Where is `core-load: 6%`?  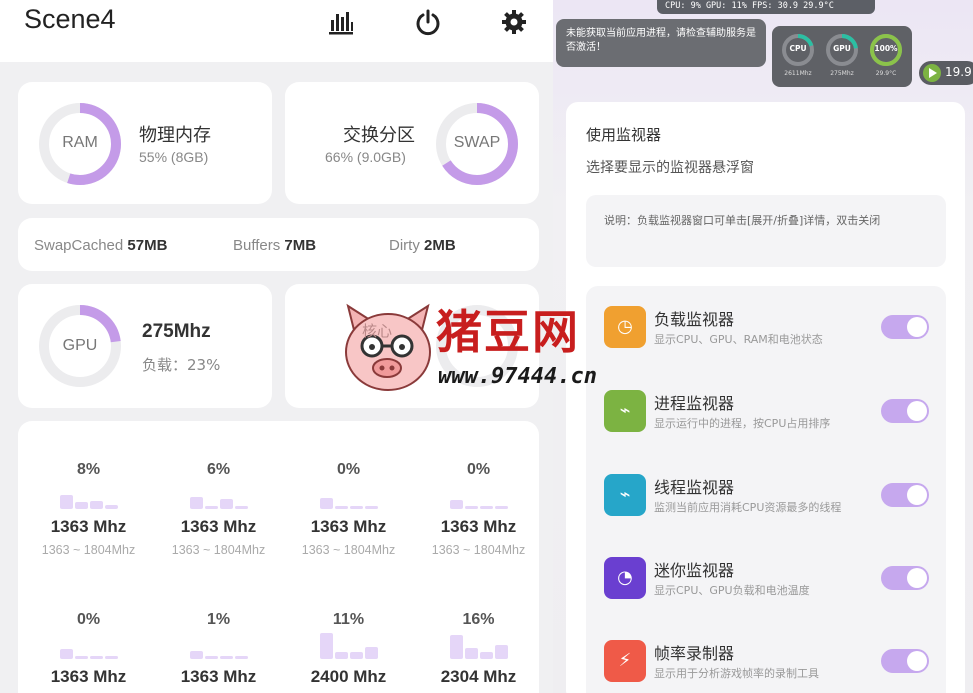
core-load: 6% is located at coordinates (218, 469).